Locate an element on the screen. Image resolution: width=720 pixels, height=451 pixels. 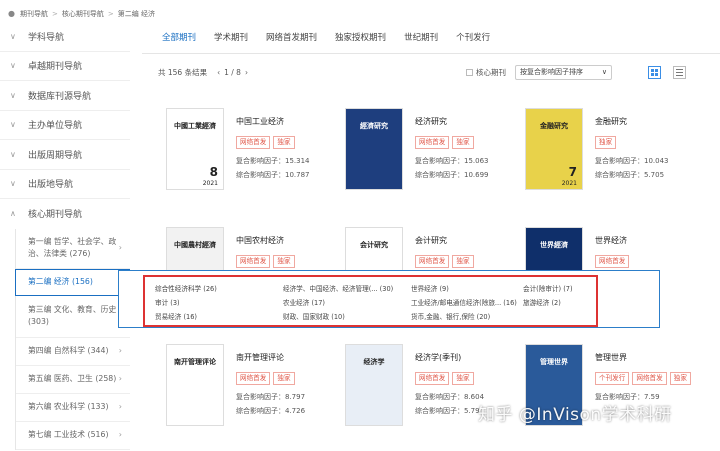
sidebar-sub-item: 第六编 农业科学 (133) › is located at coordinates (73, 408).